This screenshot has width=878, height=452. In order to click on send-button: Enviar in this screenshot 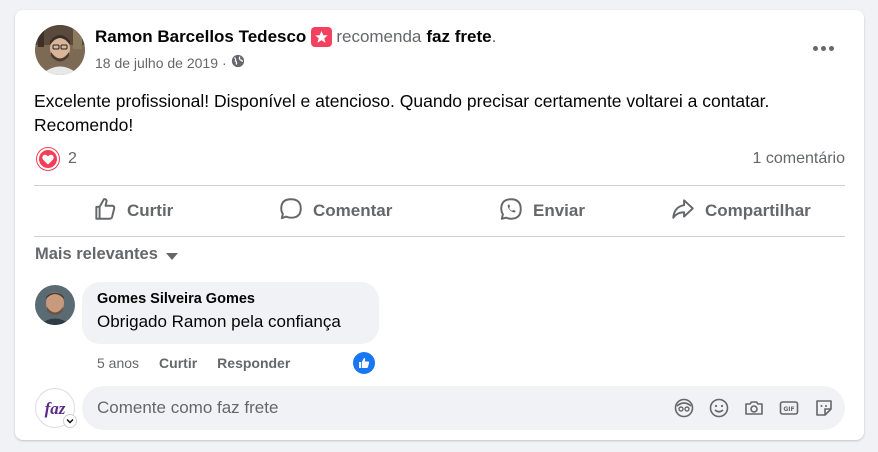, I will do `click(541, 211)`.